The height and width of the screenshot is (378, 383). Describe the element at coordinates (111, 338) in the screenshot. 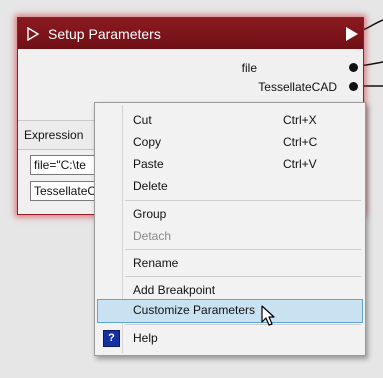

I see `help-icon: ?` at that location.